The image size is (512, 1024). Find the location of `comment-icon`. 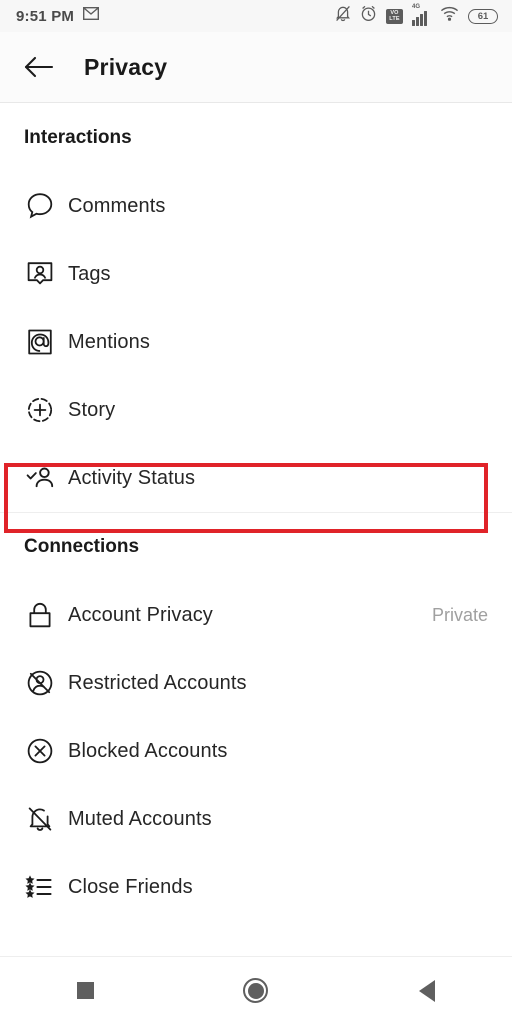

comment-icon is located at coordinates (40, 206).